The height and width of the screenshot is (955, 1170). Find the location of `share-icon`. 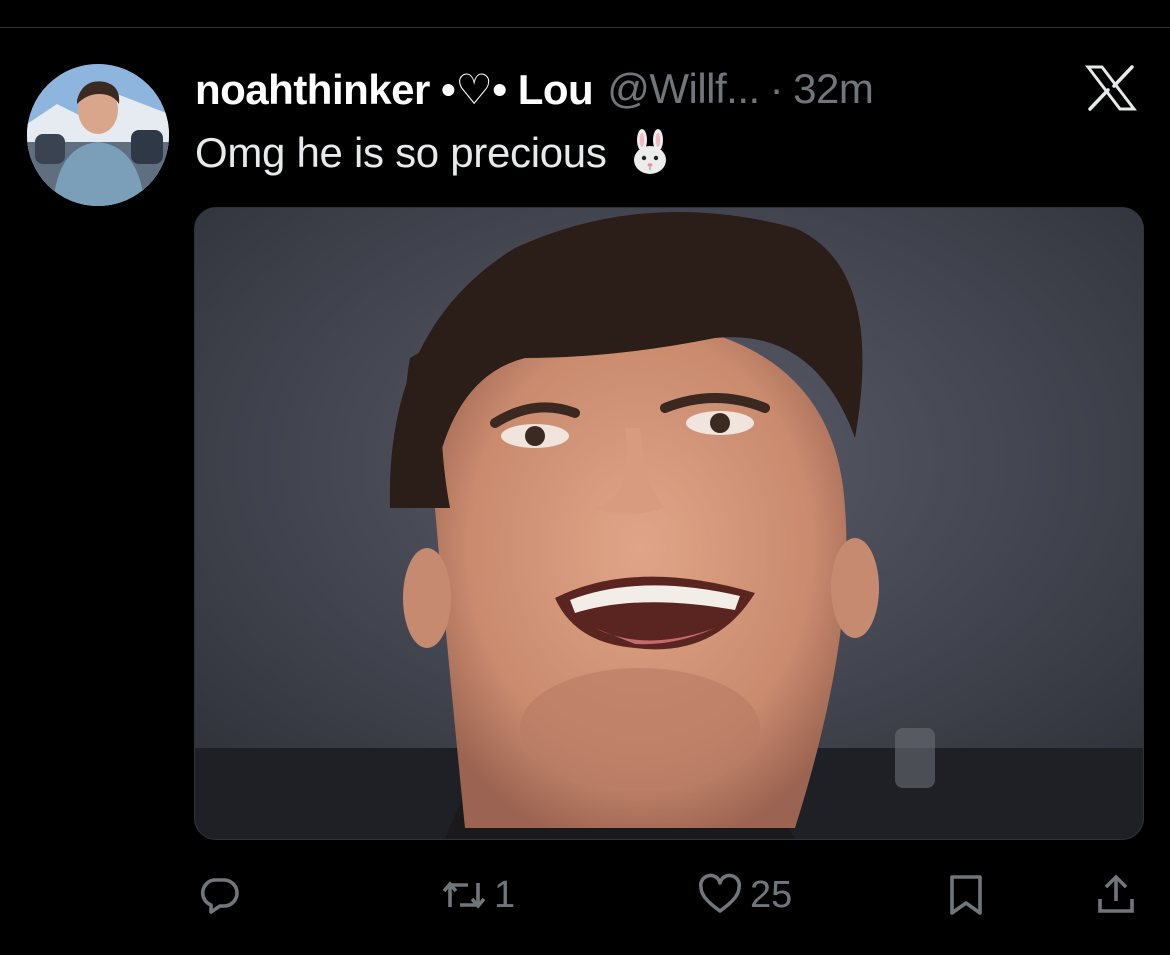

share-icon is located at coordinates (1116, 893).